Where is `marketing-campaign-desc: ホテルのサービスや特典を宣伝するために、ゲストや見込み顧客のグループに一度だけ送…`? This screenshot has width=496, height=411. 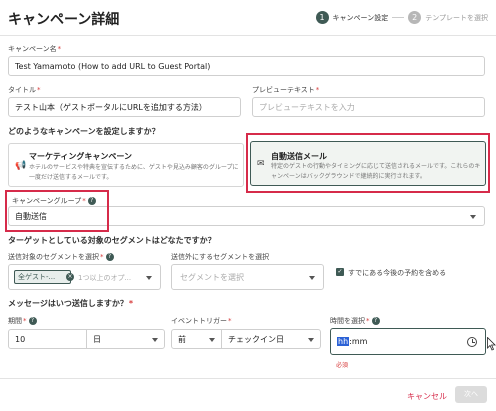
marketing-campaign-desc: ホテルのサービスや特典を宣伝するために、ゲストや見込み顧客のグループに一度だけ送… is located at coordinates (134, 172).